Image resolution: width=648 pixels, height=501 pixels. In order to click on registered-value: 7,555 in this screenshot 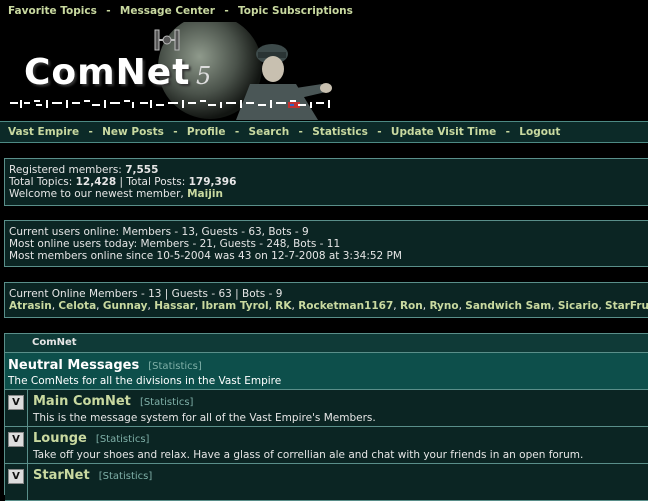, I will do `click(142, 170)`.